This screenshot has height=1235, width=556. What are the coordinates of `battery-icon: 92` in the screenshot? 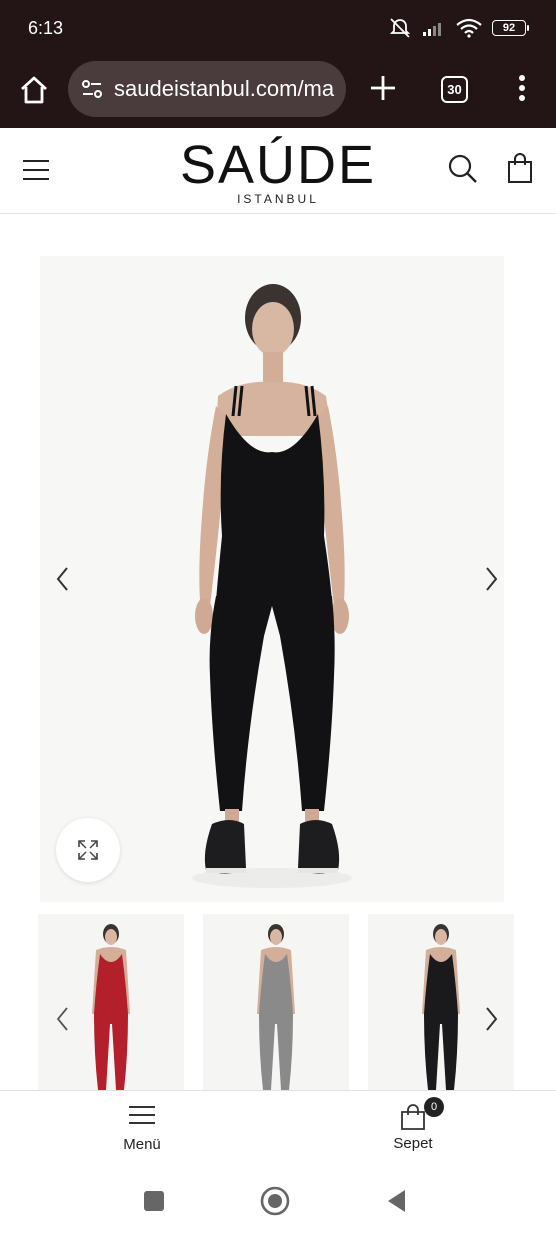 It's located at (510, 28).